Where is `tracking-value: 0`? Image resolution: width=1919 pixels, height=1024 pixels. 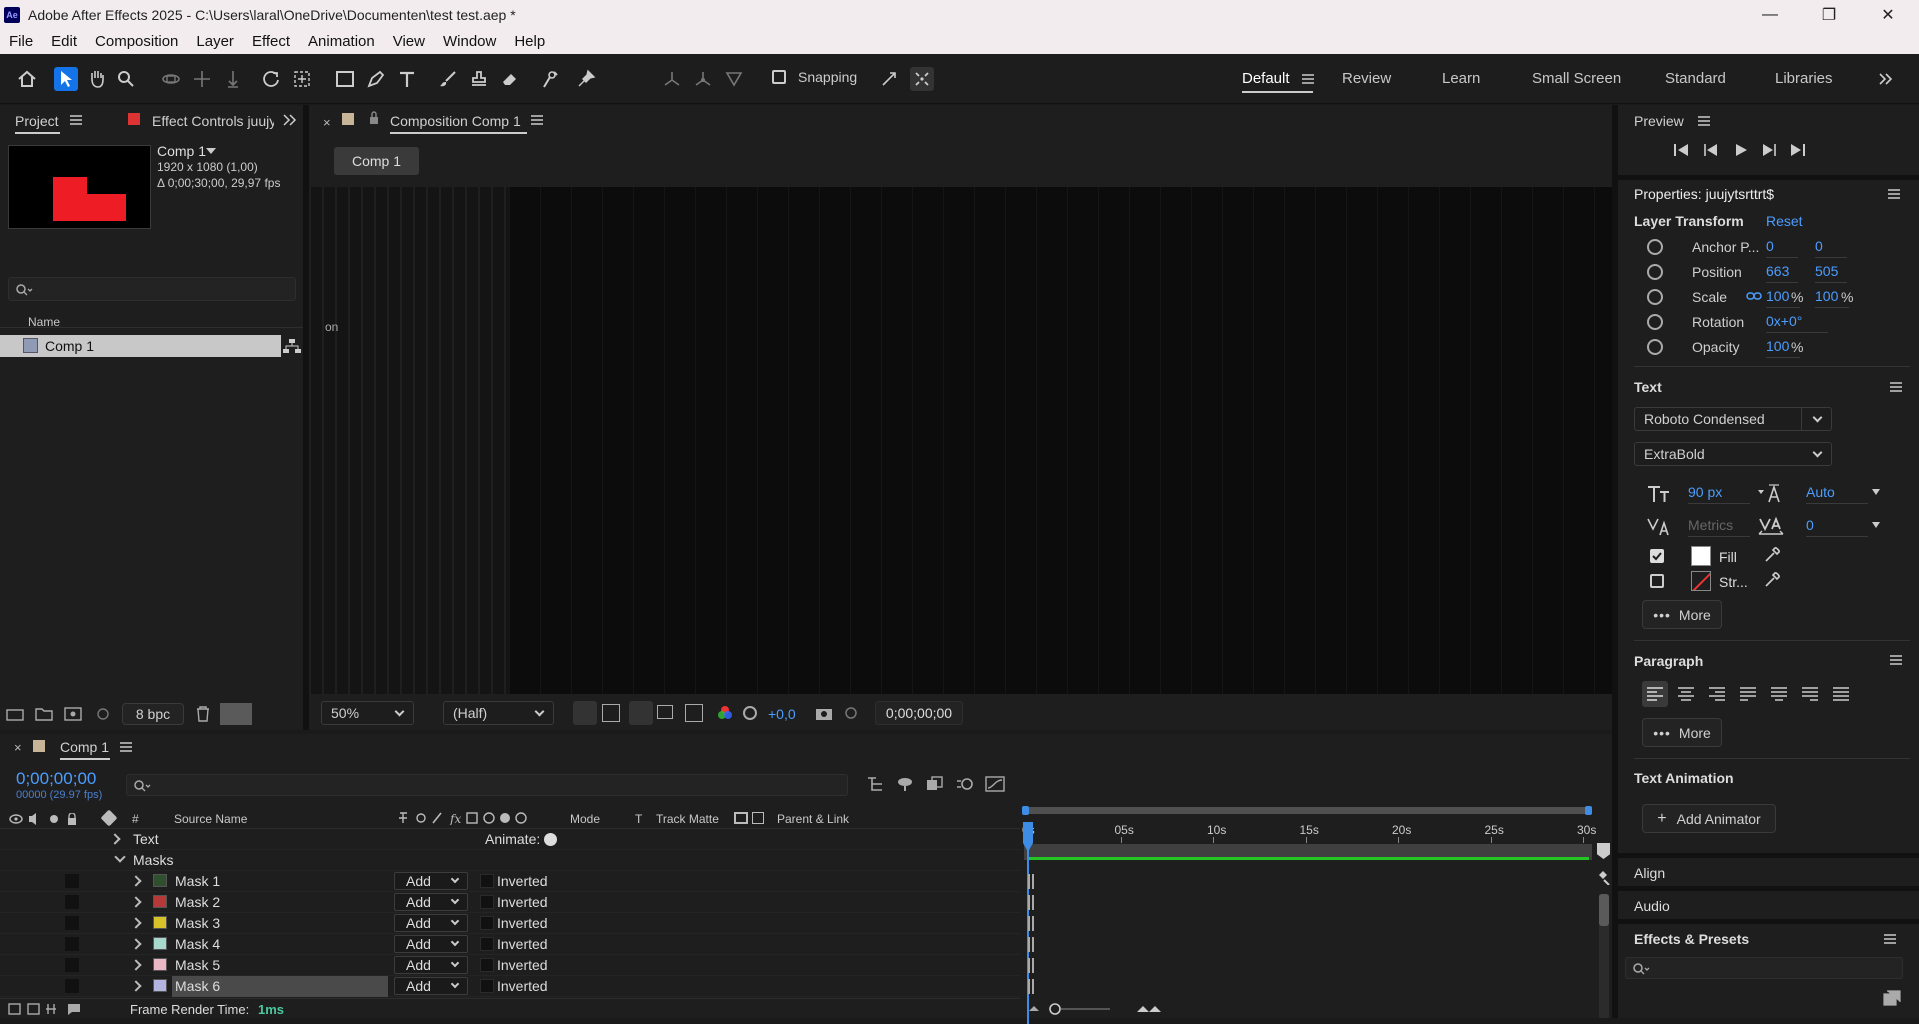 tracking-value: 0 is located at coordinates (1837, 527).